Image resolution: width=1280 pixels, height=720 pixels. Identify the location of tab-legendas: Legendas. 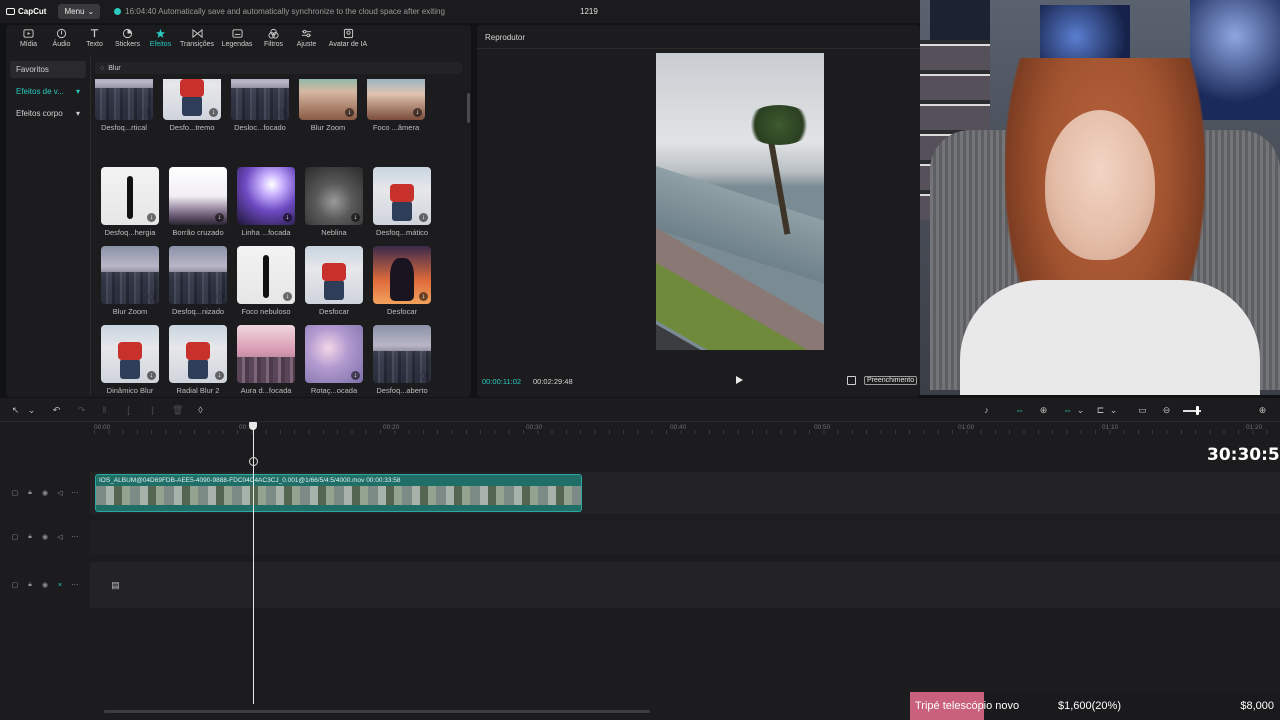
(237, 36).